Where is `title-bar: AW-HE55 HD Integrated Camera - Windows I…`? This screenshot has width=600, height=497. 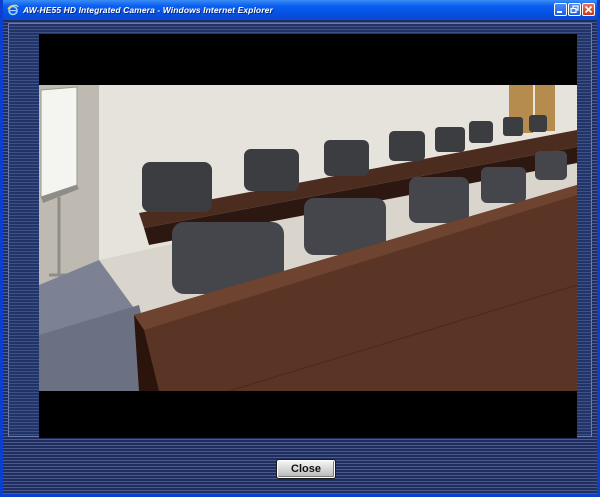 title-bar: AW-HE55 HD Integrated Camera - Windows I… is located at coordinates (300, 10).